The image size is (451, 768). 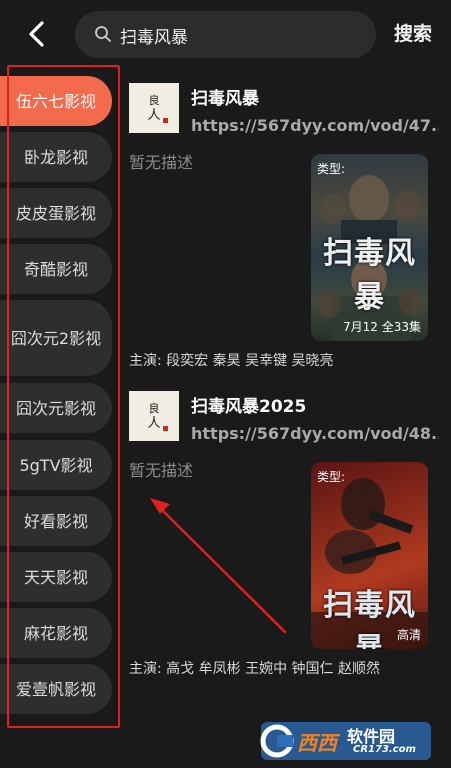 What do you see at coordinates (345, 741) in the screenshot?
I see `watermark-logo-icon` at bounding box center [345, 741].